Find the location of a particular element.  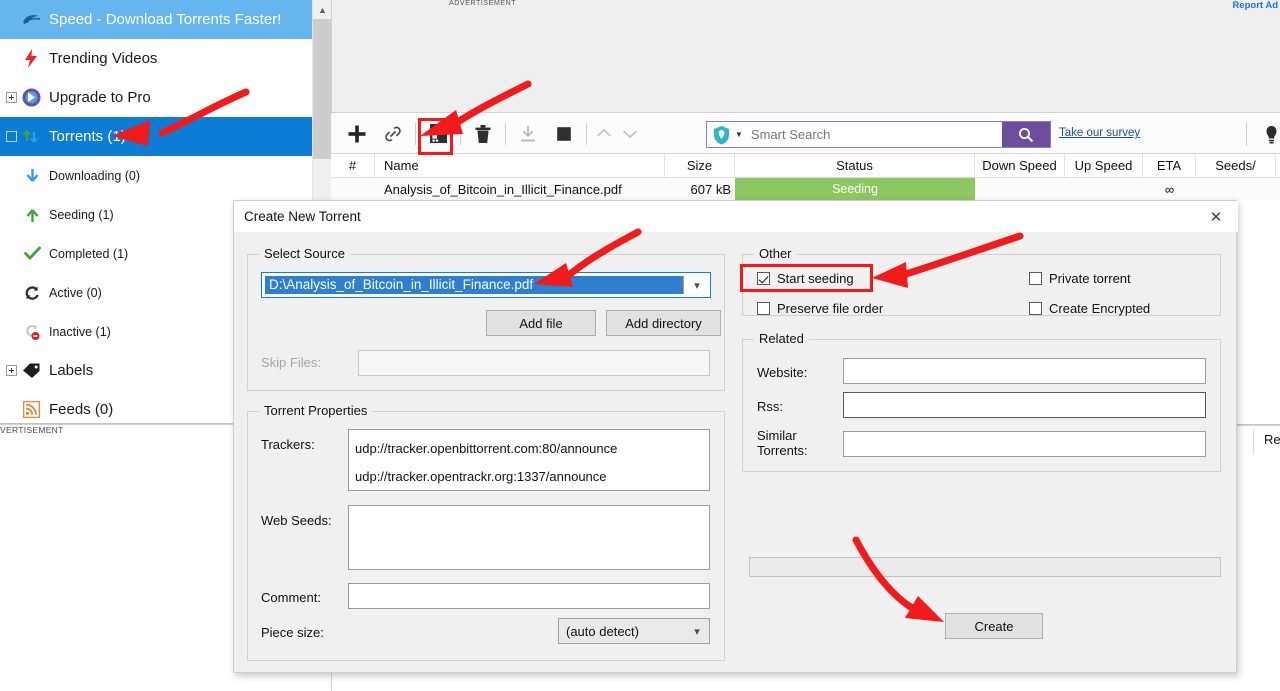

create-encrypted-checkbox: Create Encrypted is located at coordinates (1089, 308).